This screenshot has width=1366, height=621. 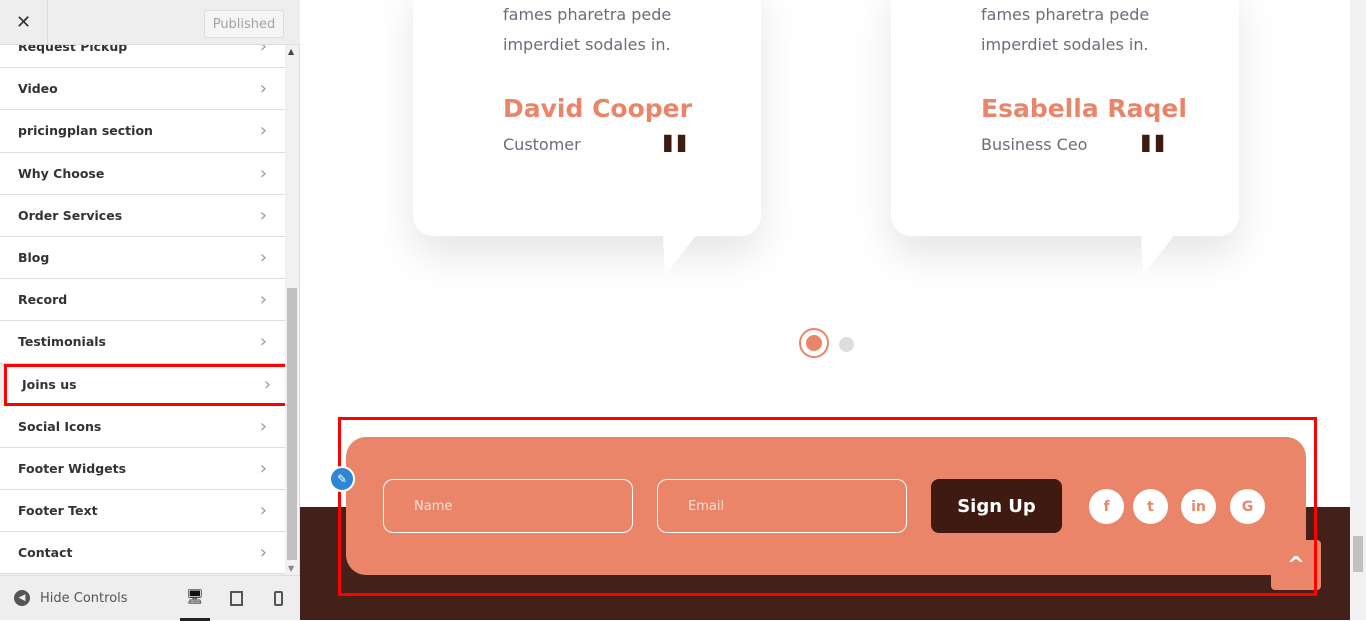 What do you see at coordinates (291, 568) in the screenshot?
I see `scroll-down-icon: ▼` at bounding box center [291, 568].